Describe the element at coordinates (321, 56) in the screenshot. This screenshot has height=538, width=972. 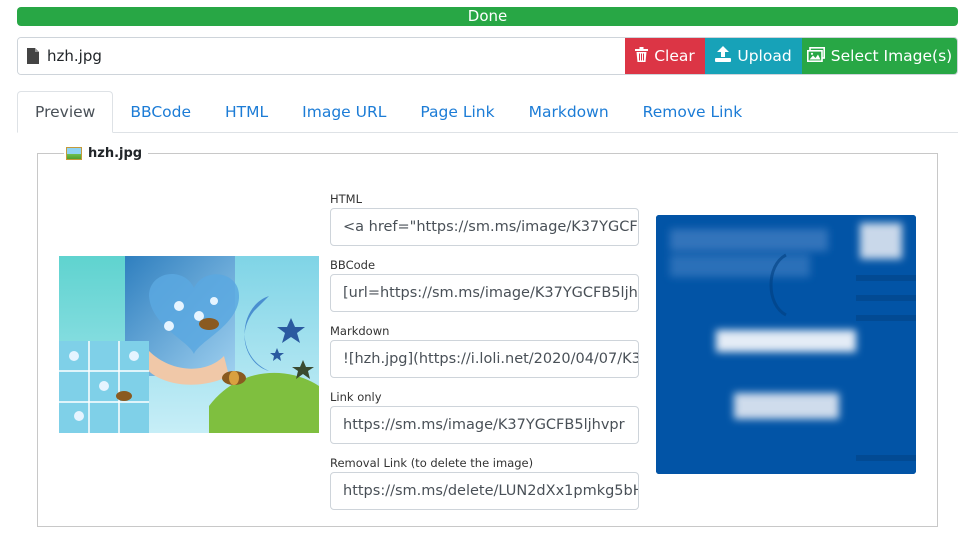
I see `selected-file-display: hzh.jpg` at that location.